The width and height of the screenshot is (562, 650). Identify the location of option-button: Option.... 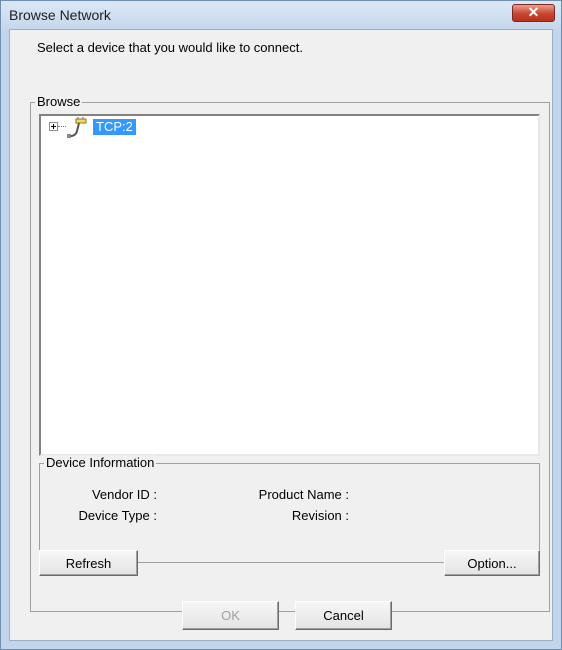
(492, 563).